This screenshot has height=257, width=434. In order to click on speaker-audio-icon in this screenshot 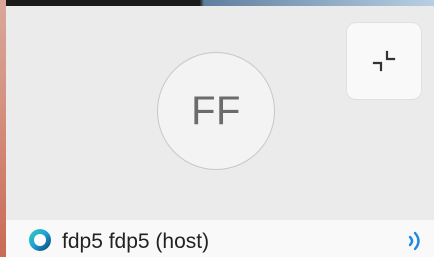, I will do `click(414, 241)`.